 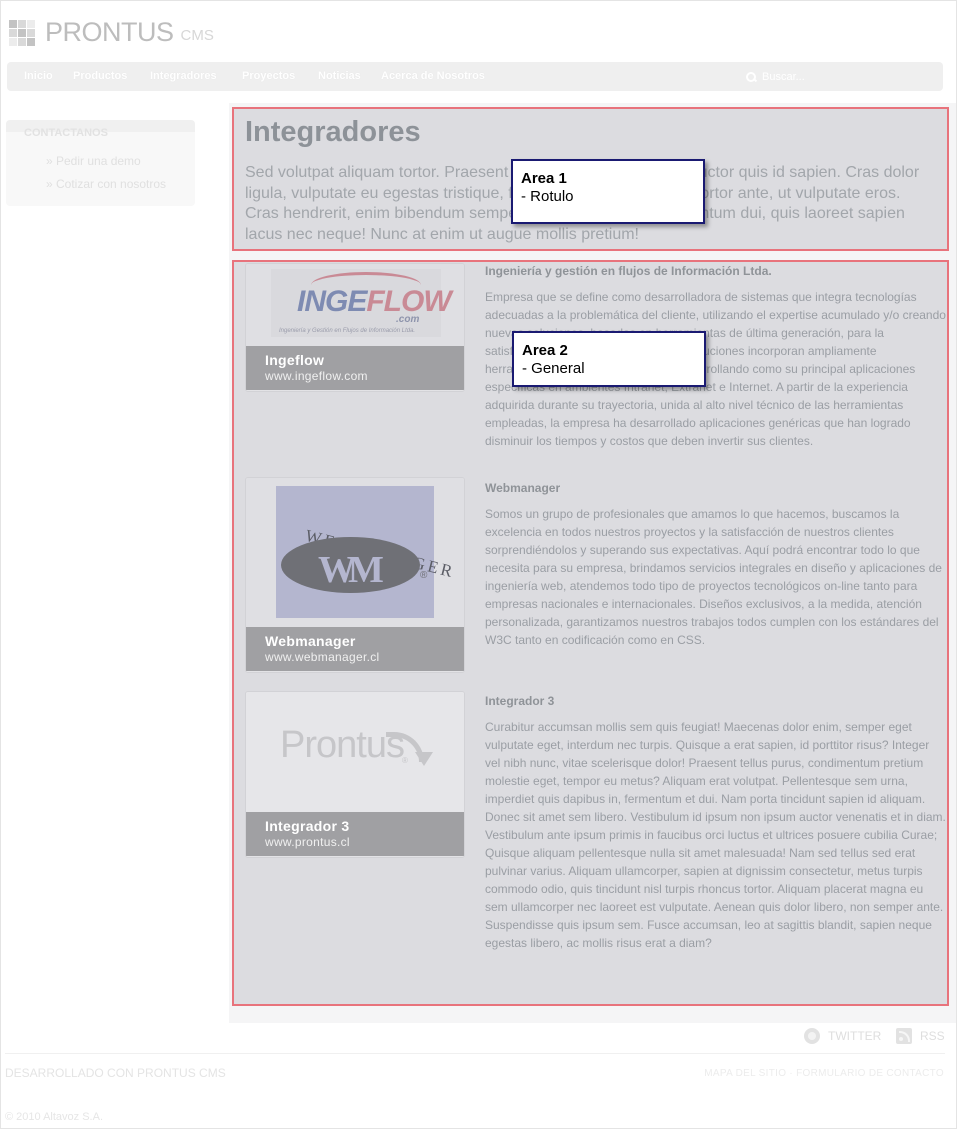 What do you see at coordinates (855, 1036) in the screenshot?
I see `twitter-label: TWITTER` at bounding box center [855, 1036].